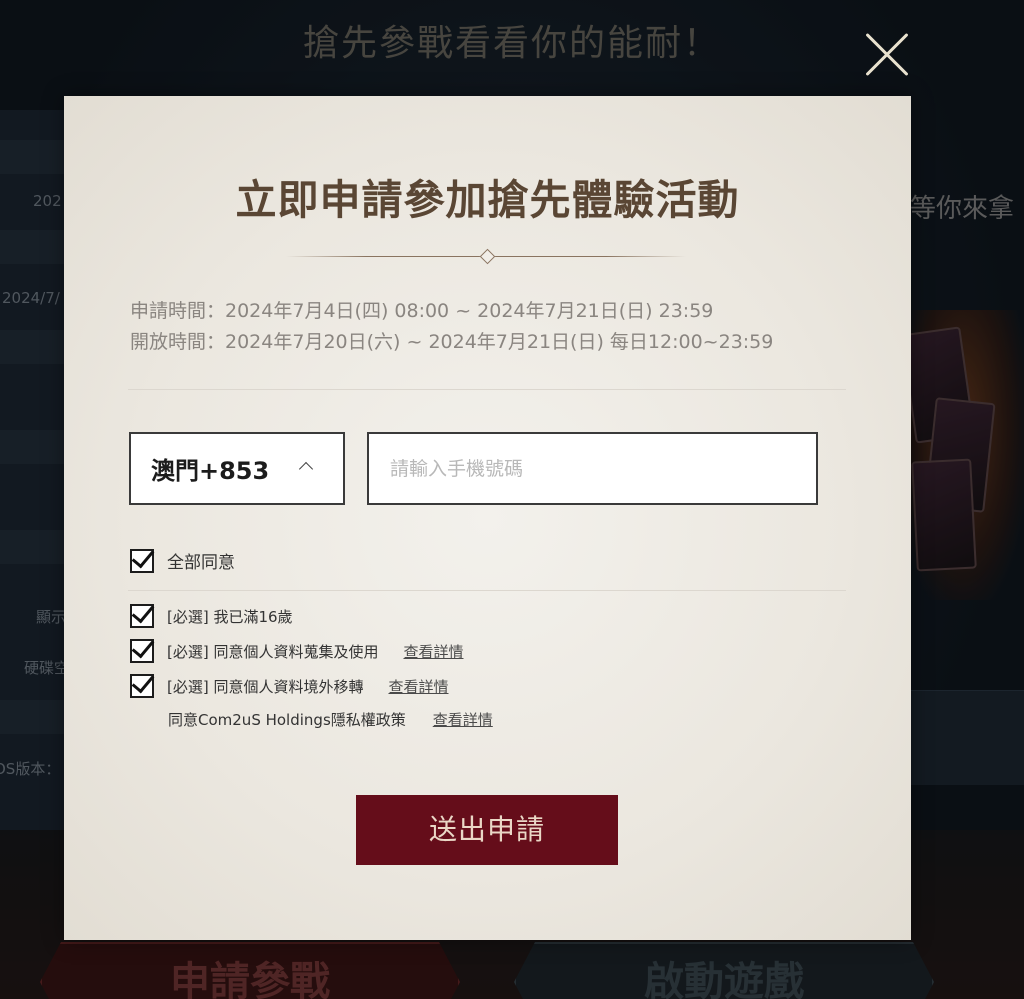 The height and width of the screenshot is (999, 1024). I want to click on close-icon, so click(887, 55).